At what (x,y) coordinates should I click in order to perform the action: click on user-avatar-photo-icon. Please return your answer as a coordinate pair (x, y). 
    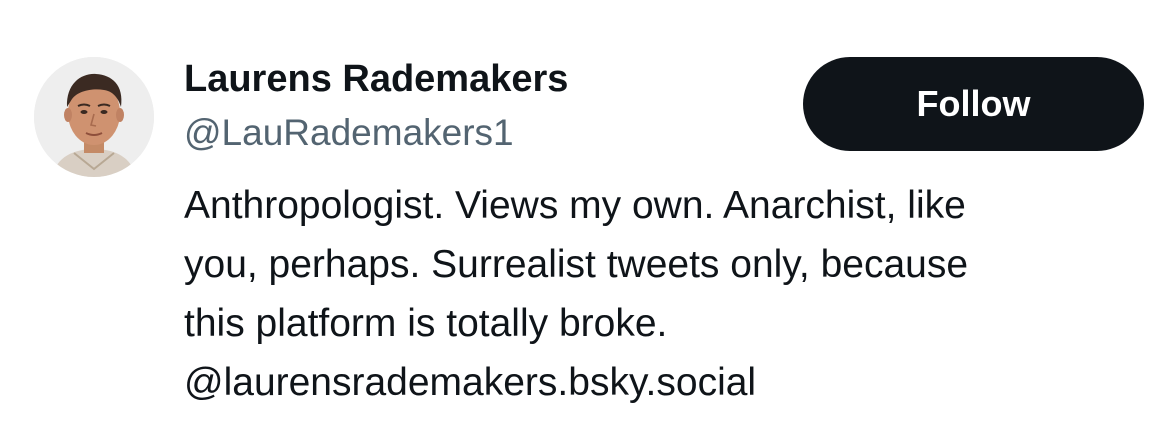
    Looking at the image, I should click on (94, 117).